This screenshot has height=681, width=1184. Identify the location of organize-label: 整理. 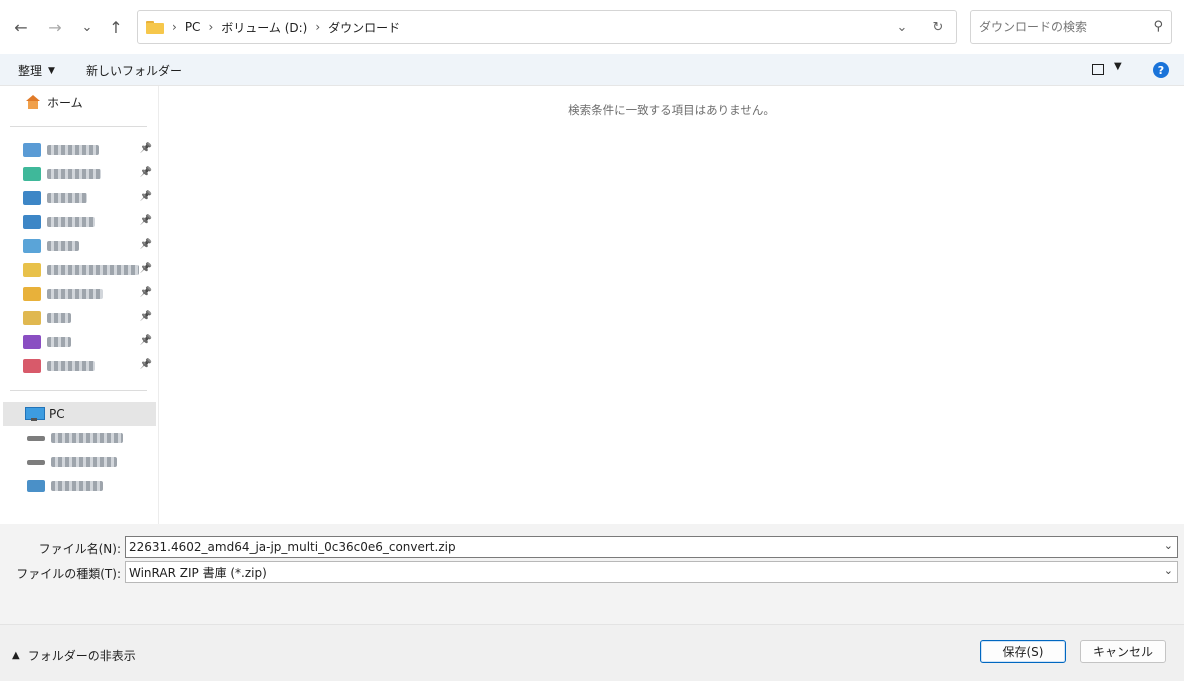
(30, 71).